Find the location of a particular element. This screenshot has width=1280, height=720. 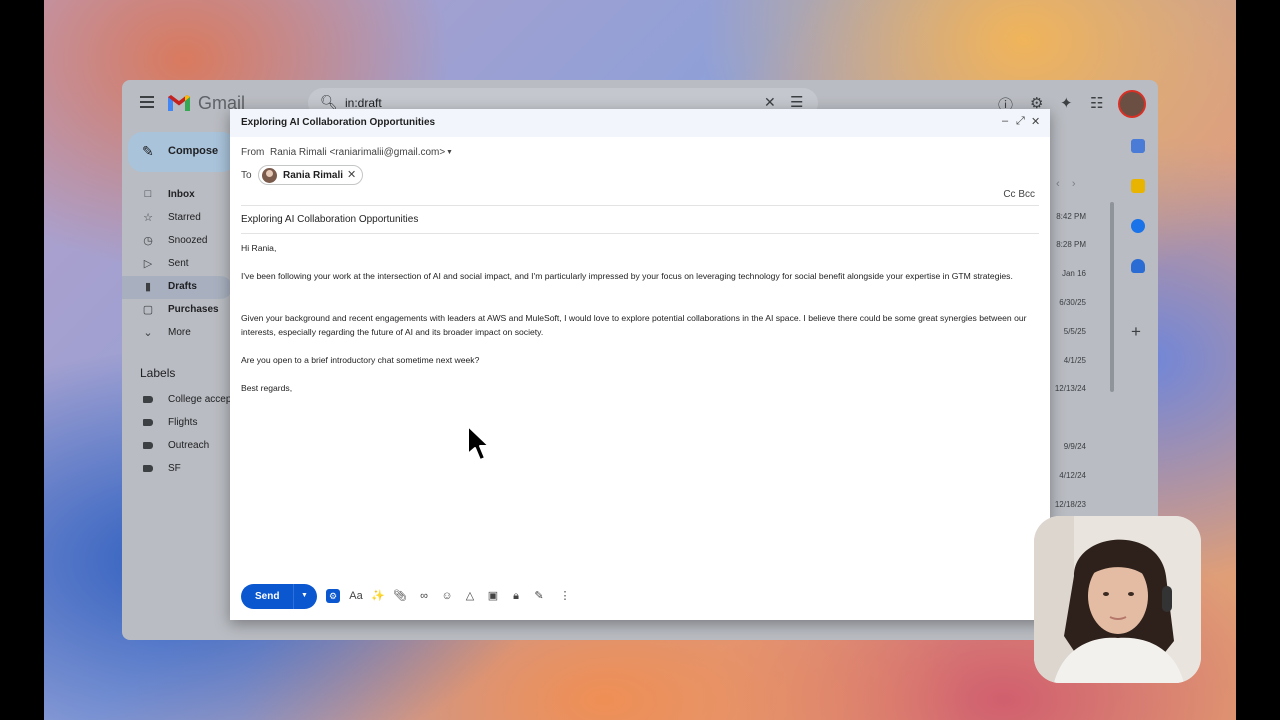

pencil-icon: ✎ is located at coordinates (148, 151).